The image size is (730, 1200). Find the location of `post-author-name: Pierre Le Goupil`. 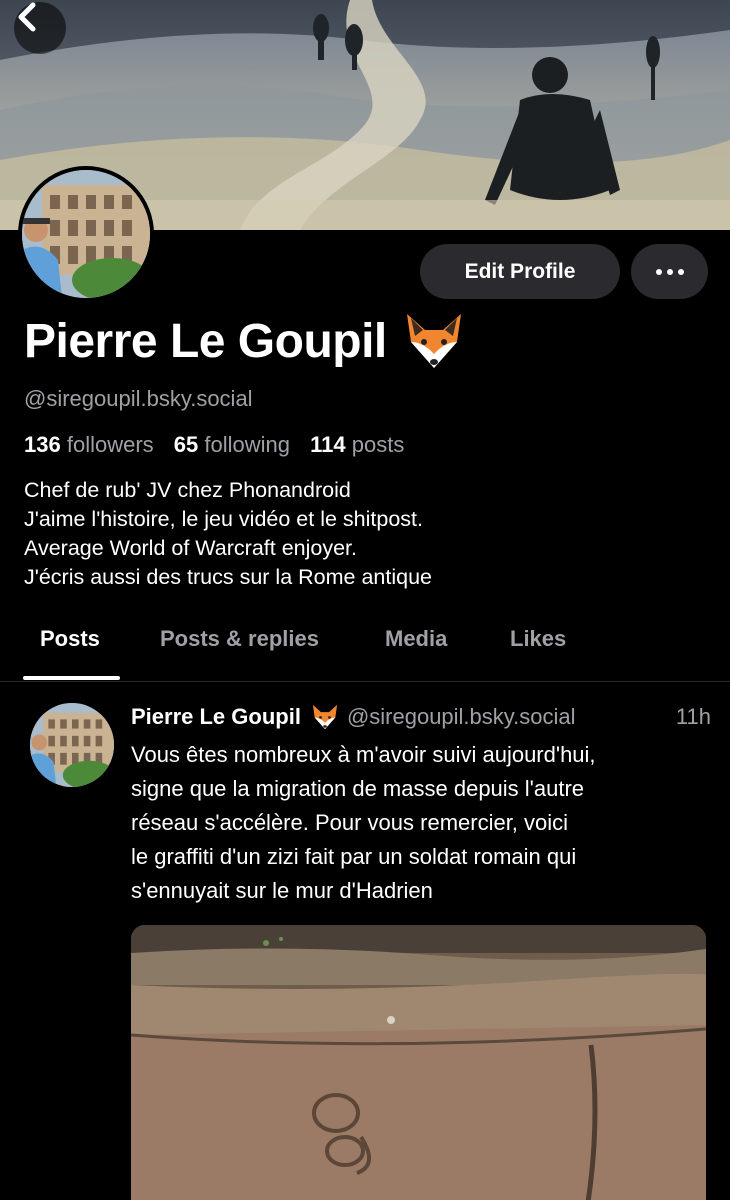

post-author-name: Pierre Le Goupil is located at coordinates (216, 717).